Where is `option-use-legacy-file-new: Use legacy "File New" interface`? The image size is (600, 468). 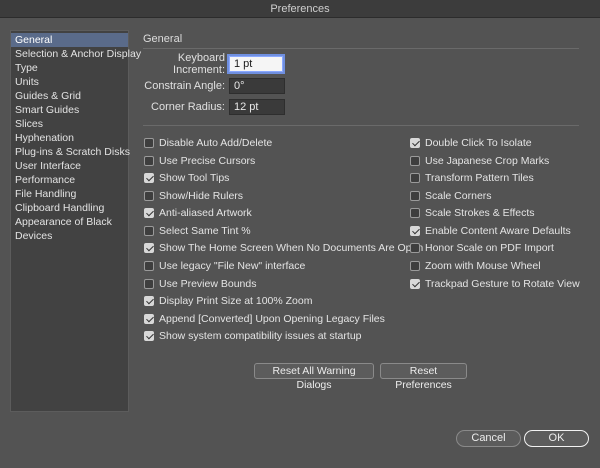 option-use-legacy-file-new: Use legacy "File New" interface is located at coordinates (224, 266).